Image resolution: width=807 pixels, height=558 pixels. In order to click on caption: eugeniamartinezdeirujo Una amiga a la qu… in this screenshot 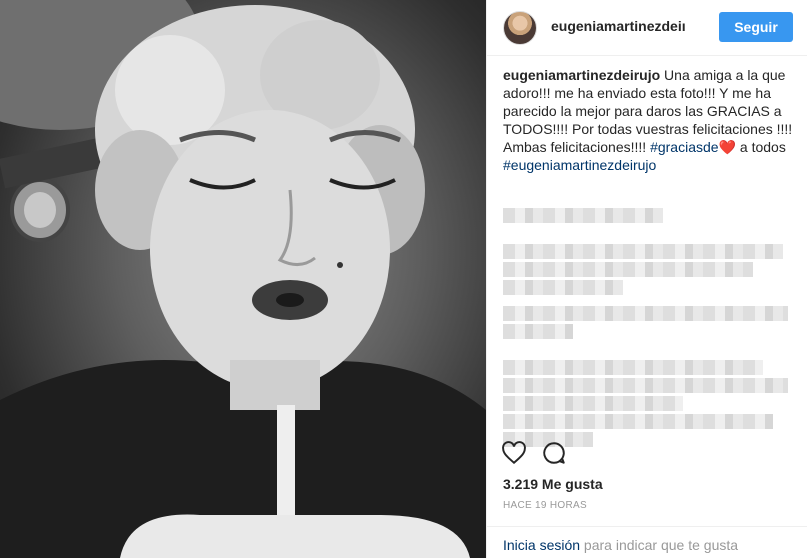, I will do `click(650, 120)`.